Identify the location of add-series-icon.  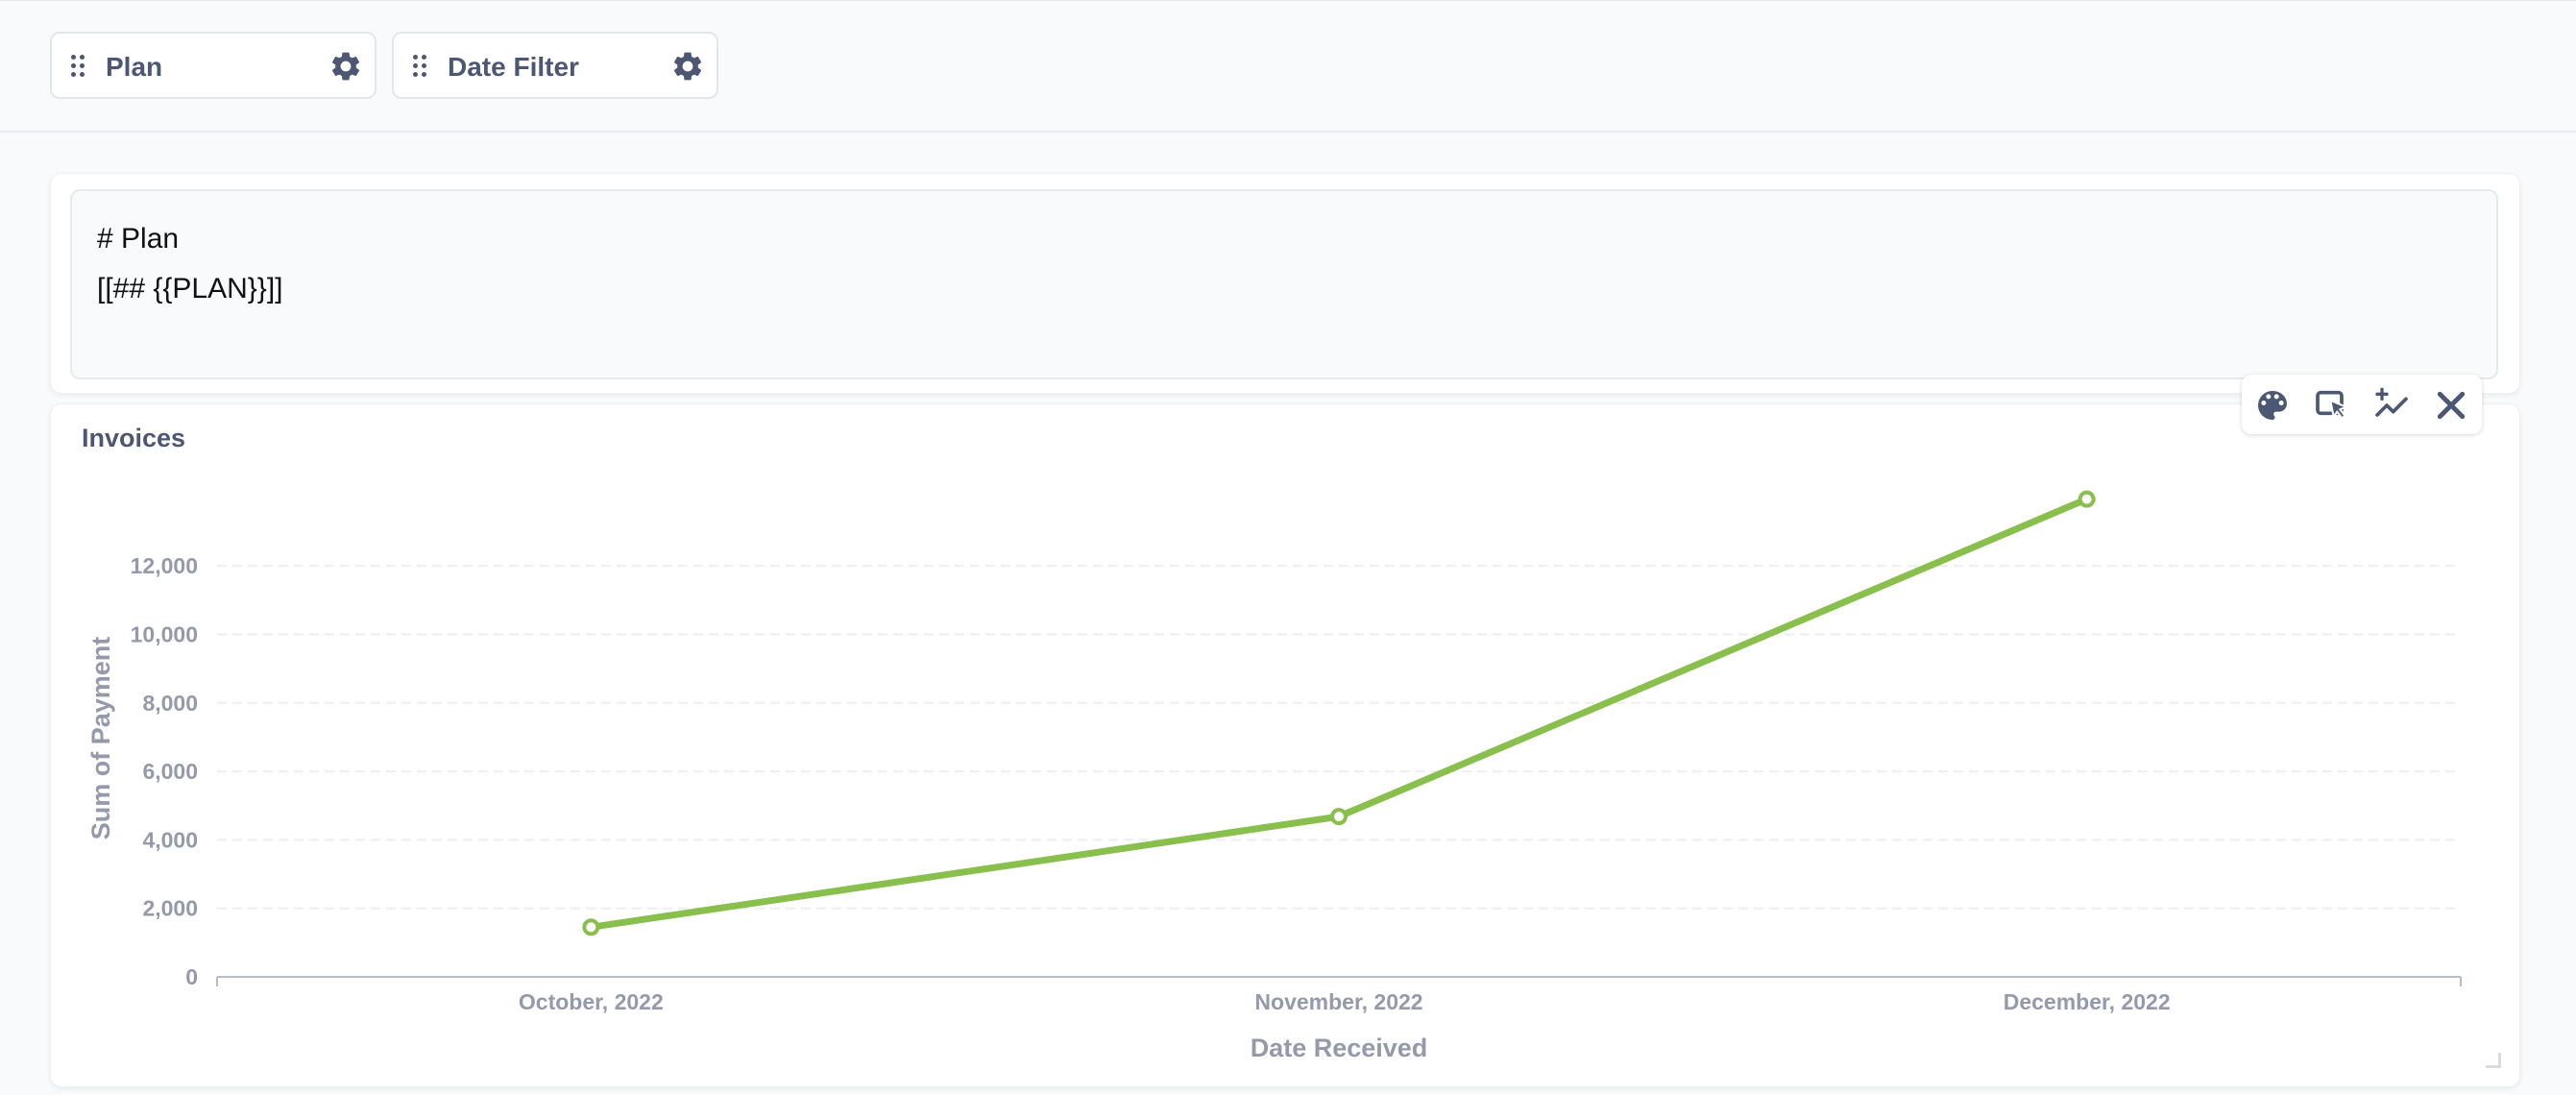
(2391, 405).